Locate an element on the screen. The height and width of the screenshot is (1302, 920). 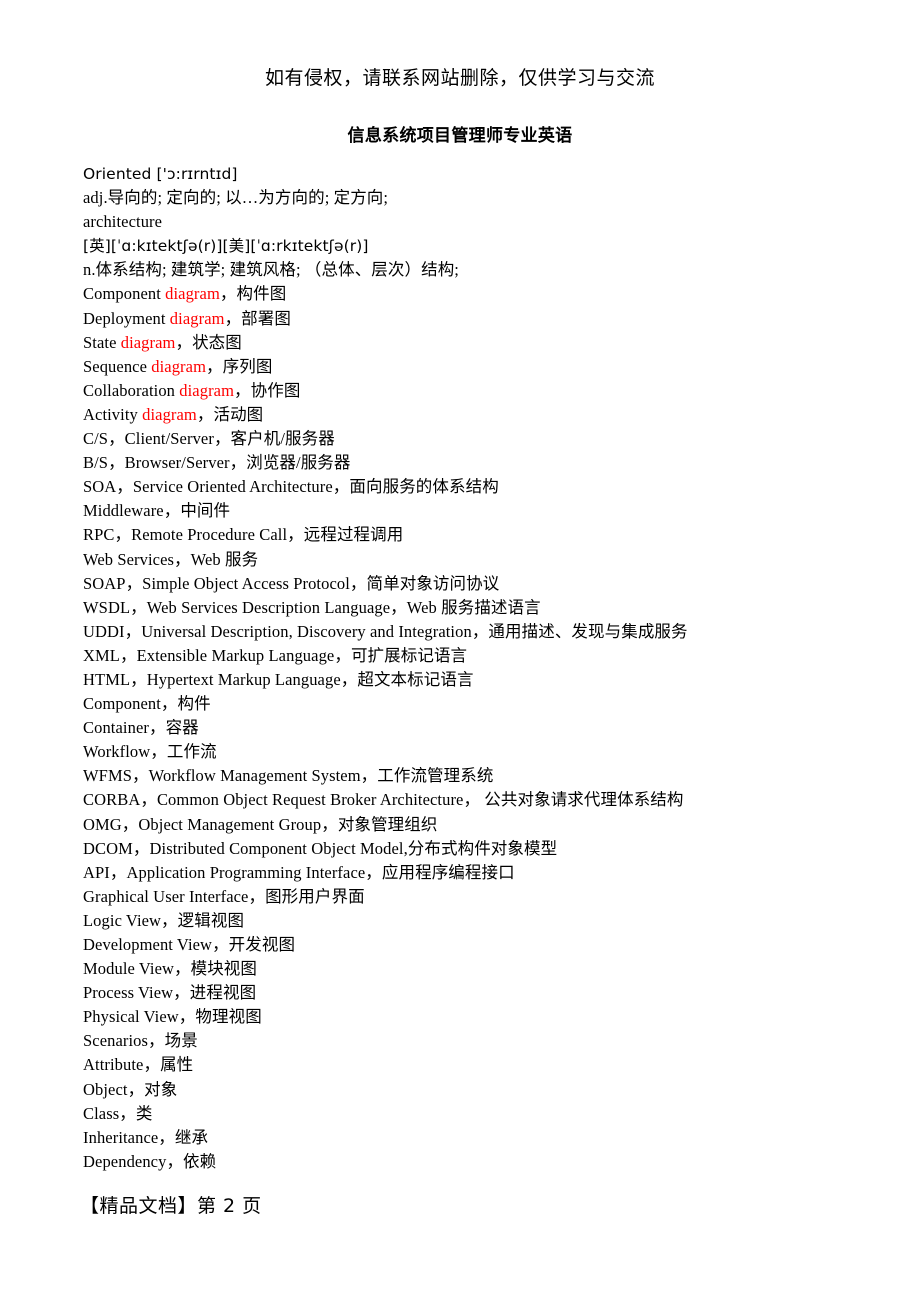
glossary-line-rpc: RPC，Remote Procedure Call，远程过程调用 is located at coordinates (243, 535).